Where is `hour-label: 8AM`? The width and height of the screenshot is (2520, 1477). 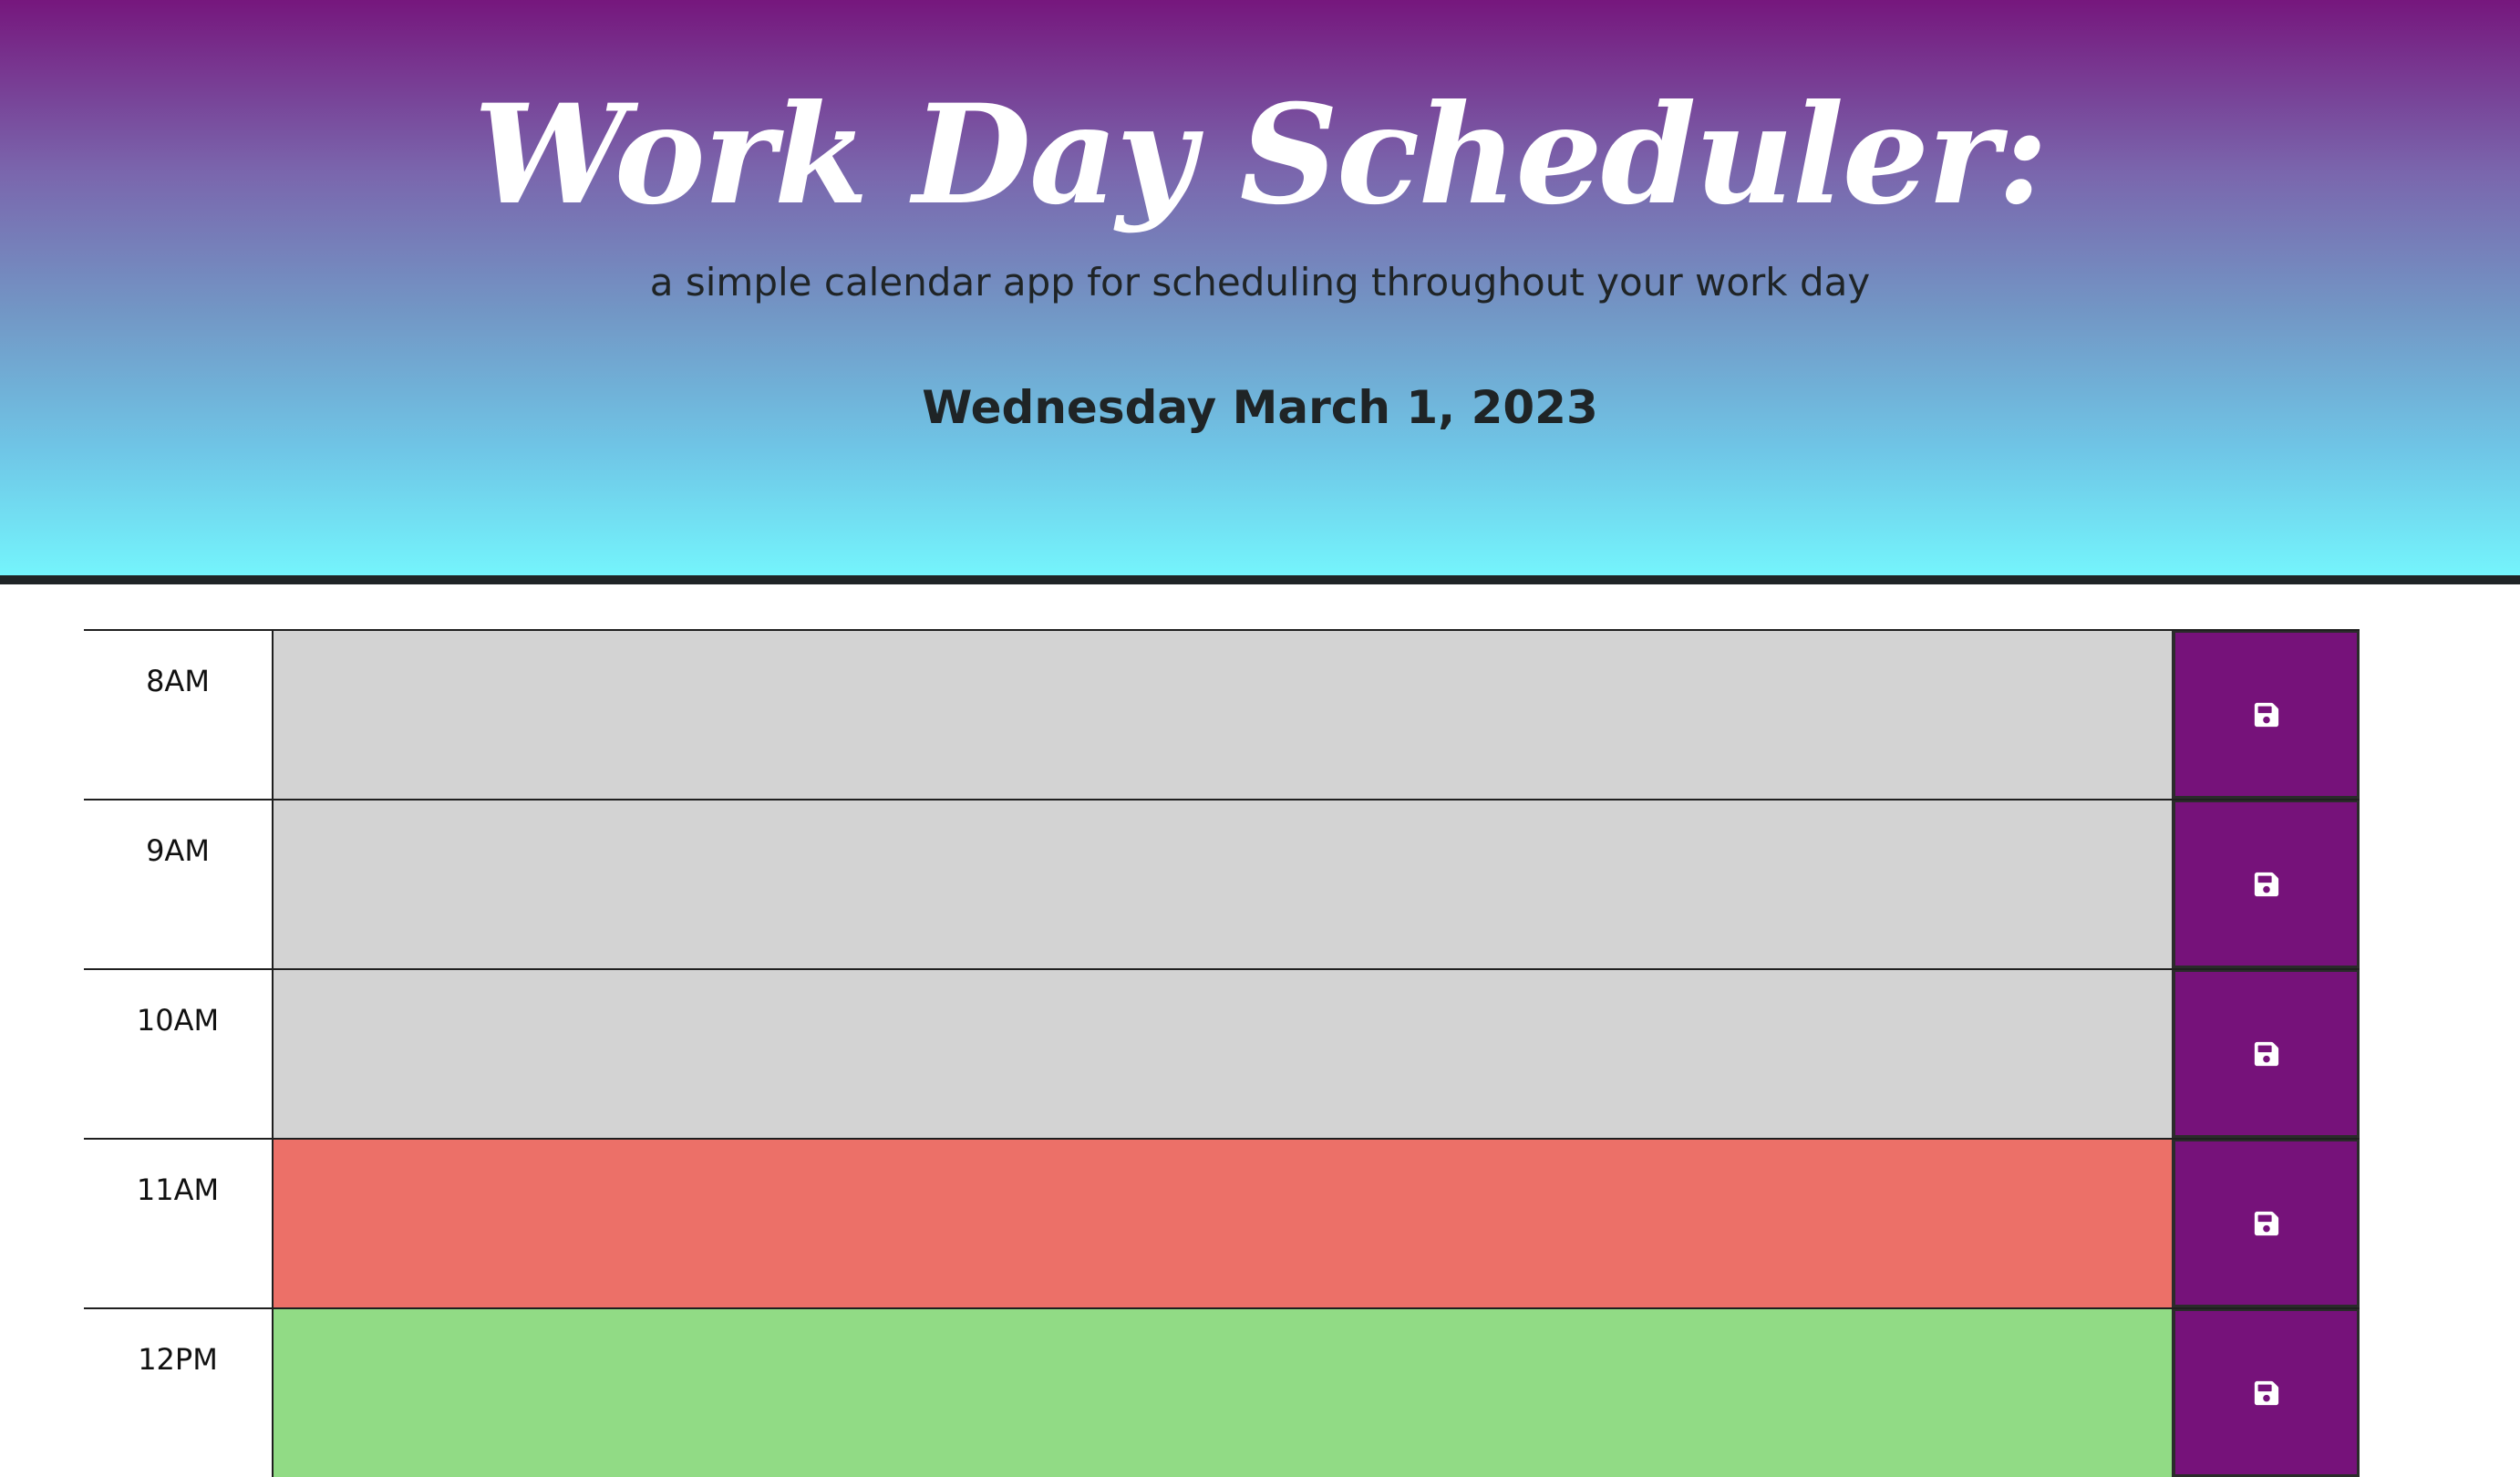
hour-label: 8AM is located at coordinates (179, 715).